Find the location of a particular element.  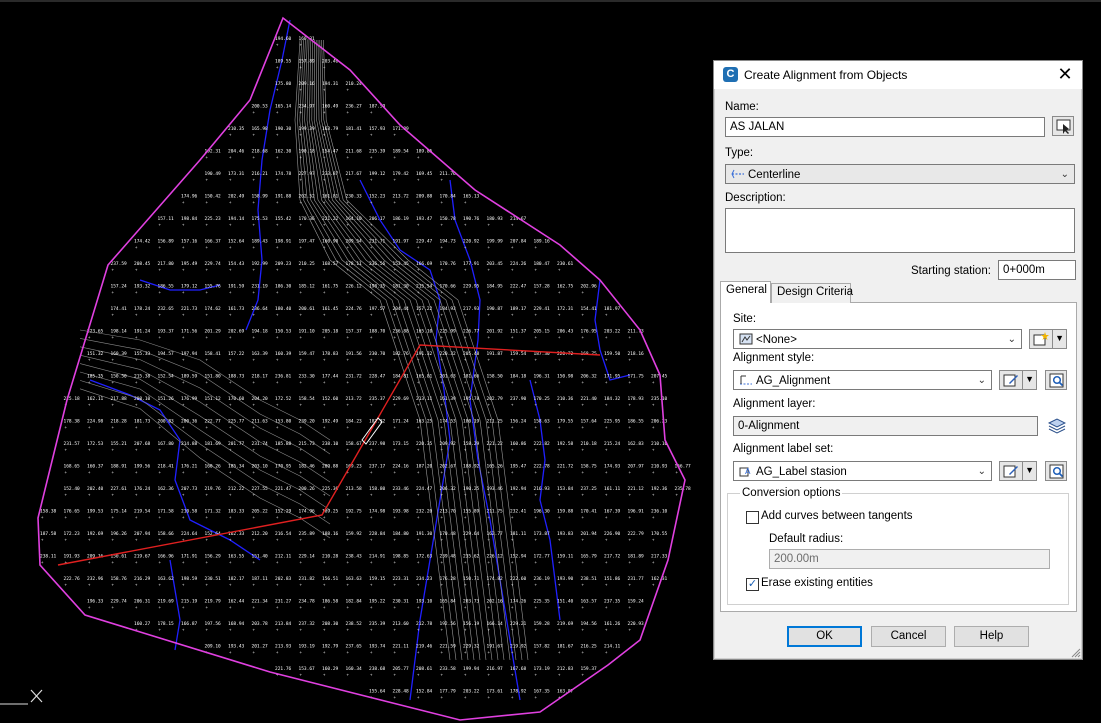

canvas-top-edge is located at coordinates (550, 1).